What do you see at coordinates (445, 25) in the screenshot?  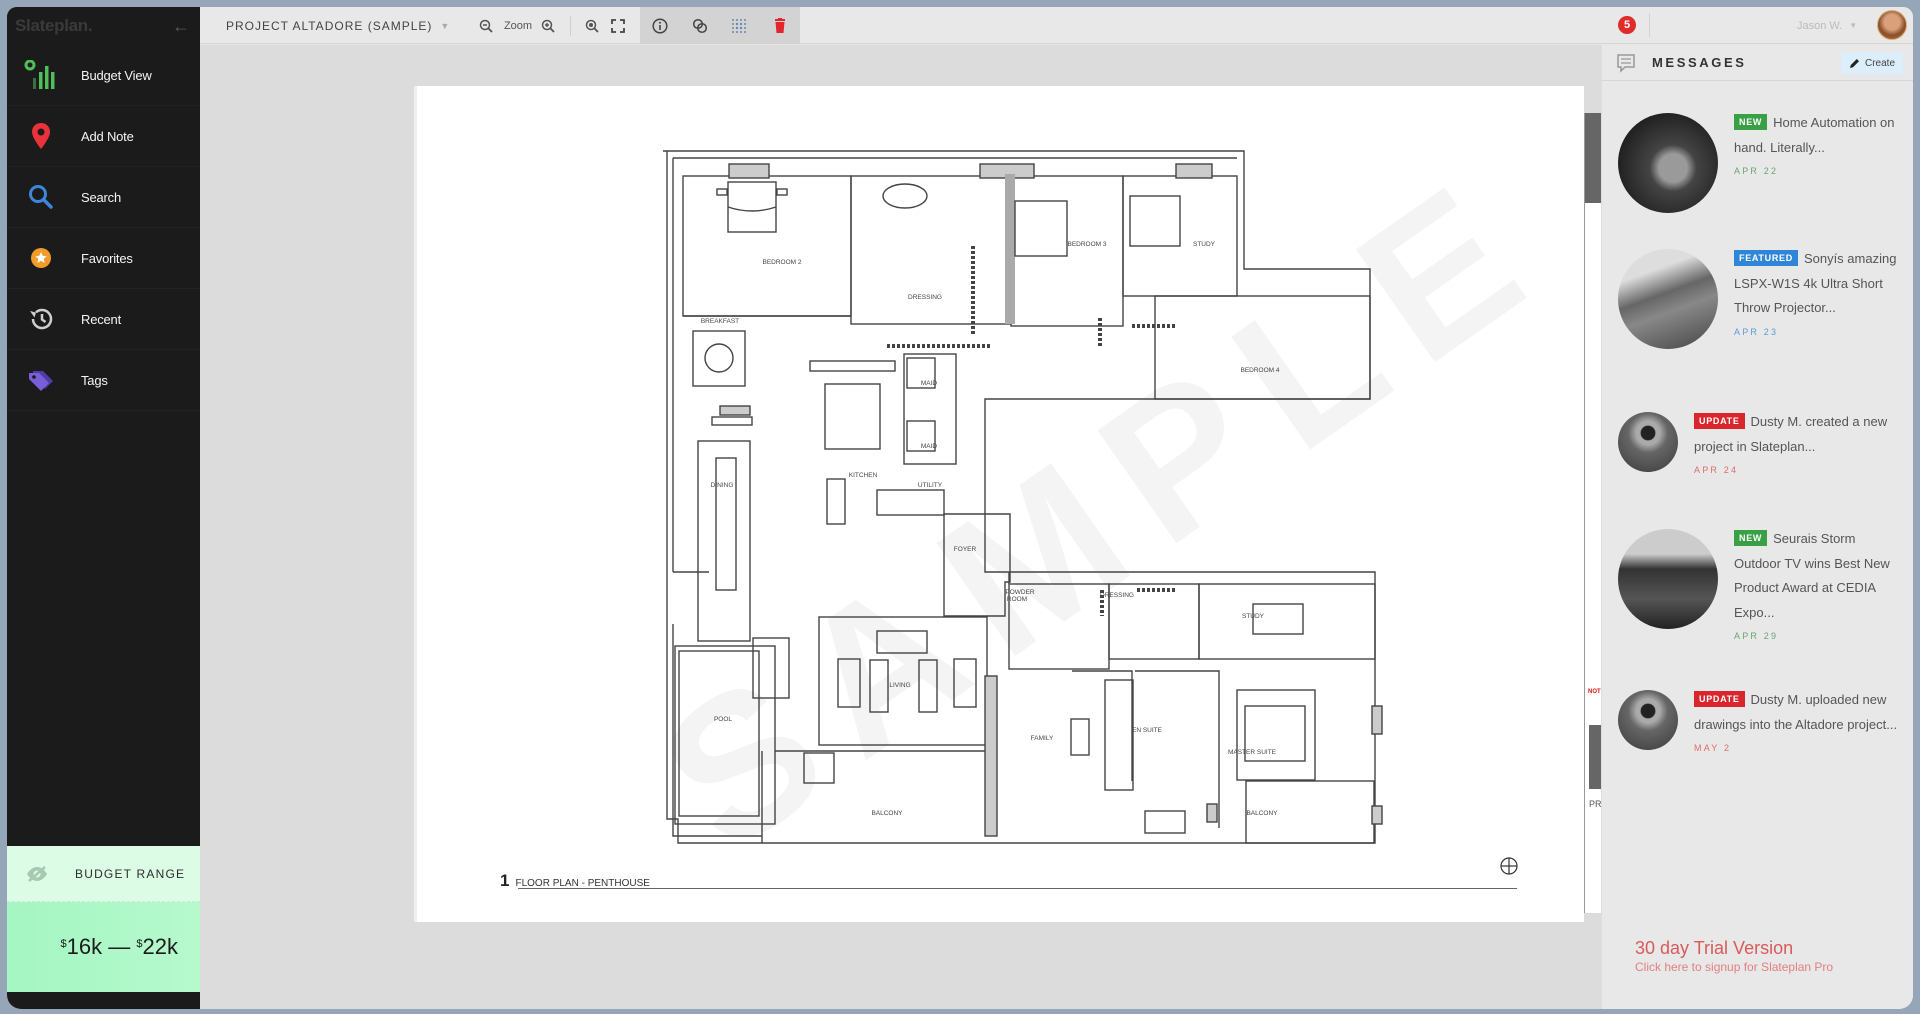 I see `chevron-down-icon: ▼` at bounding box center [445, 25].